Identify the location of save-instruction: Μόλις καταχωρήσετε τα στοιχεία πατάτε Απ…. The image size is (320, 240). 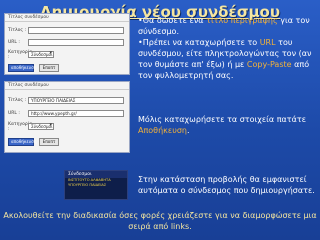
(222, 125).